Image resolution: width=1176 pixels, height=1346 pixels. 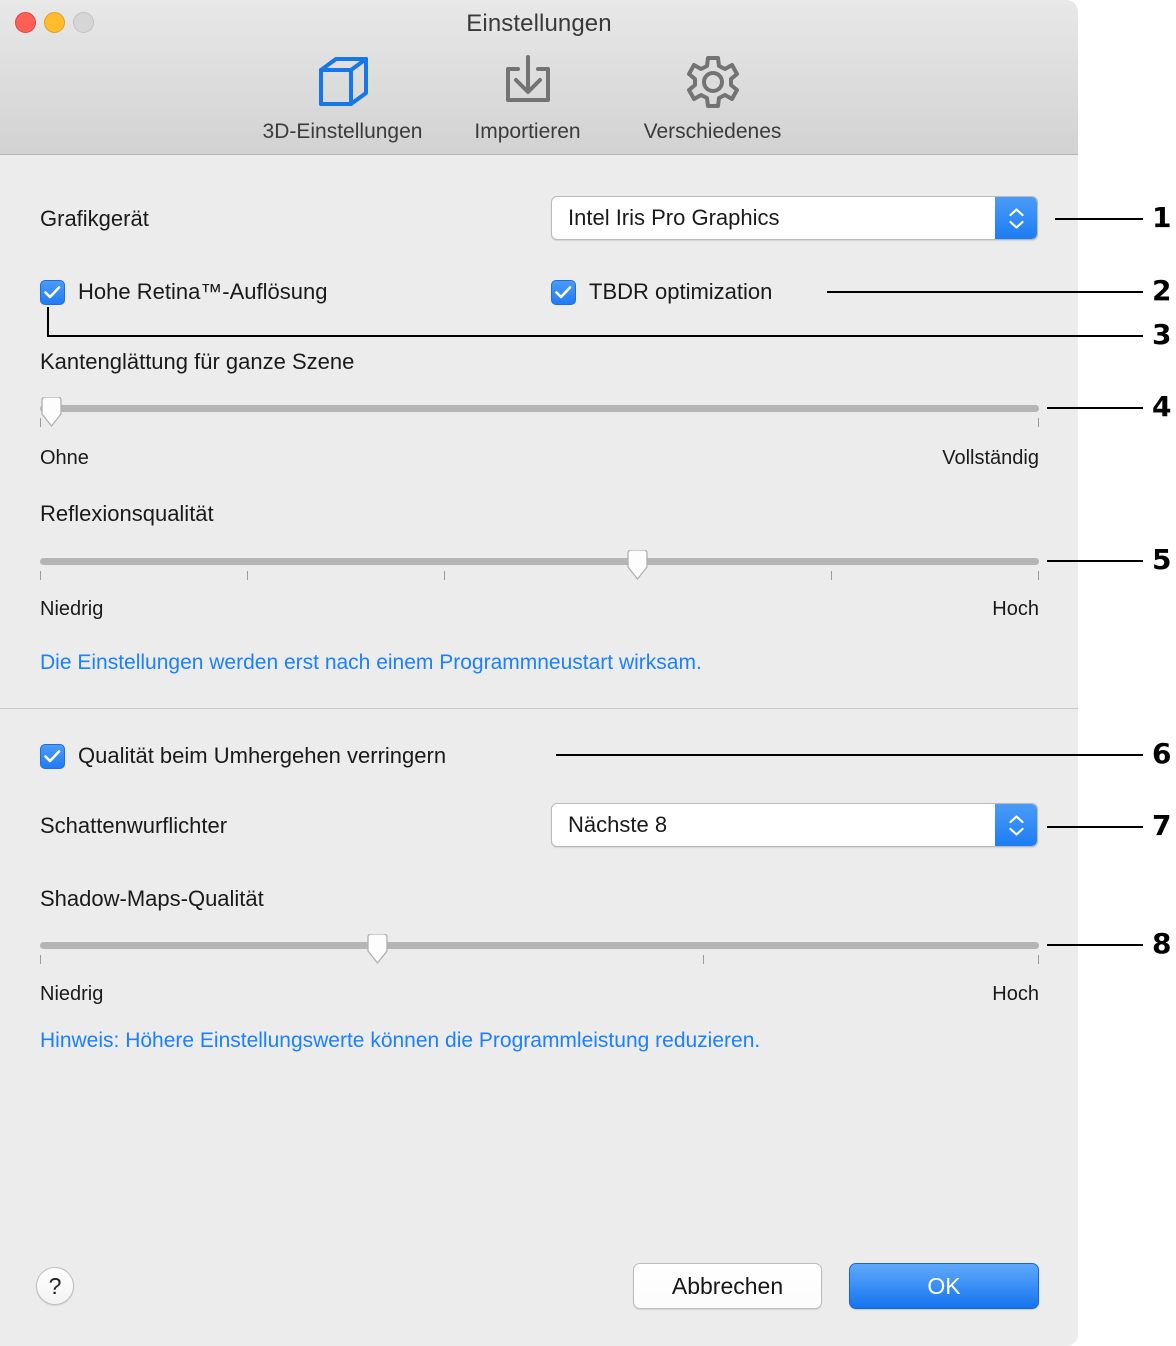 I want to click on reflection-quality-max-label: Hoch, so click(x=1015, y=609).